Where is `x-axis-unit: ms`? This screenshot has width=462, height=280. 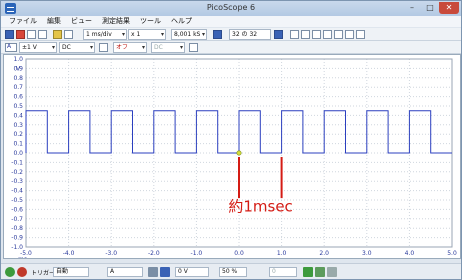 x-axis-unit: ms is located at coordinates (22, 257).